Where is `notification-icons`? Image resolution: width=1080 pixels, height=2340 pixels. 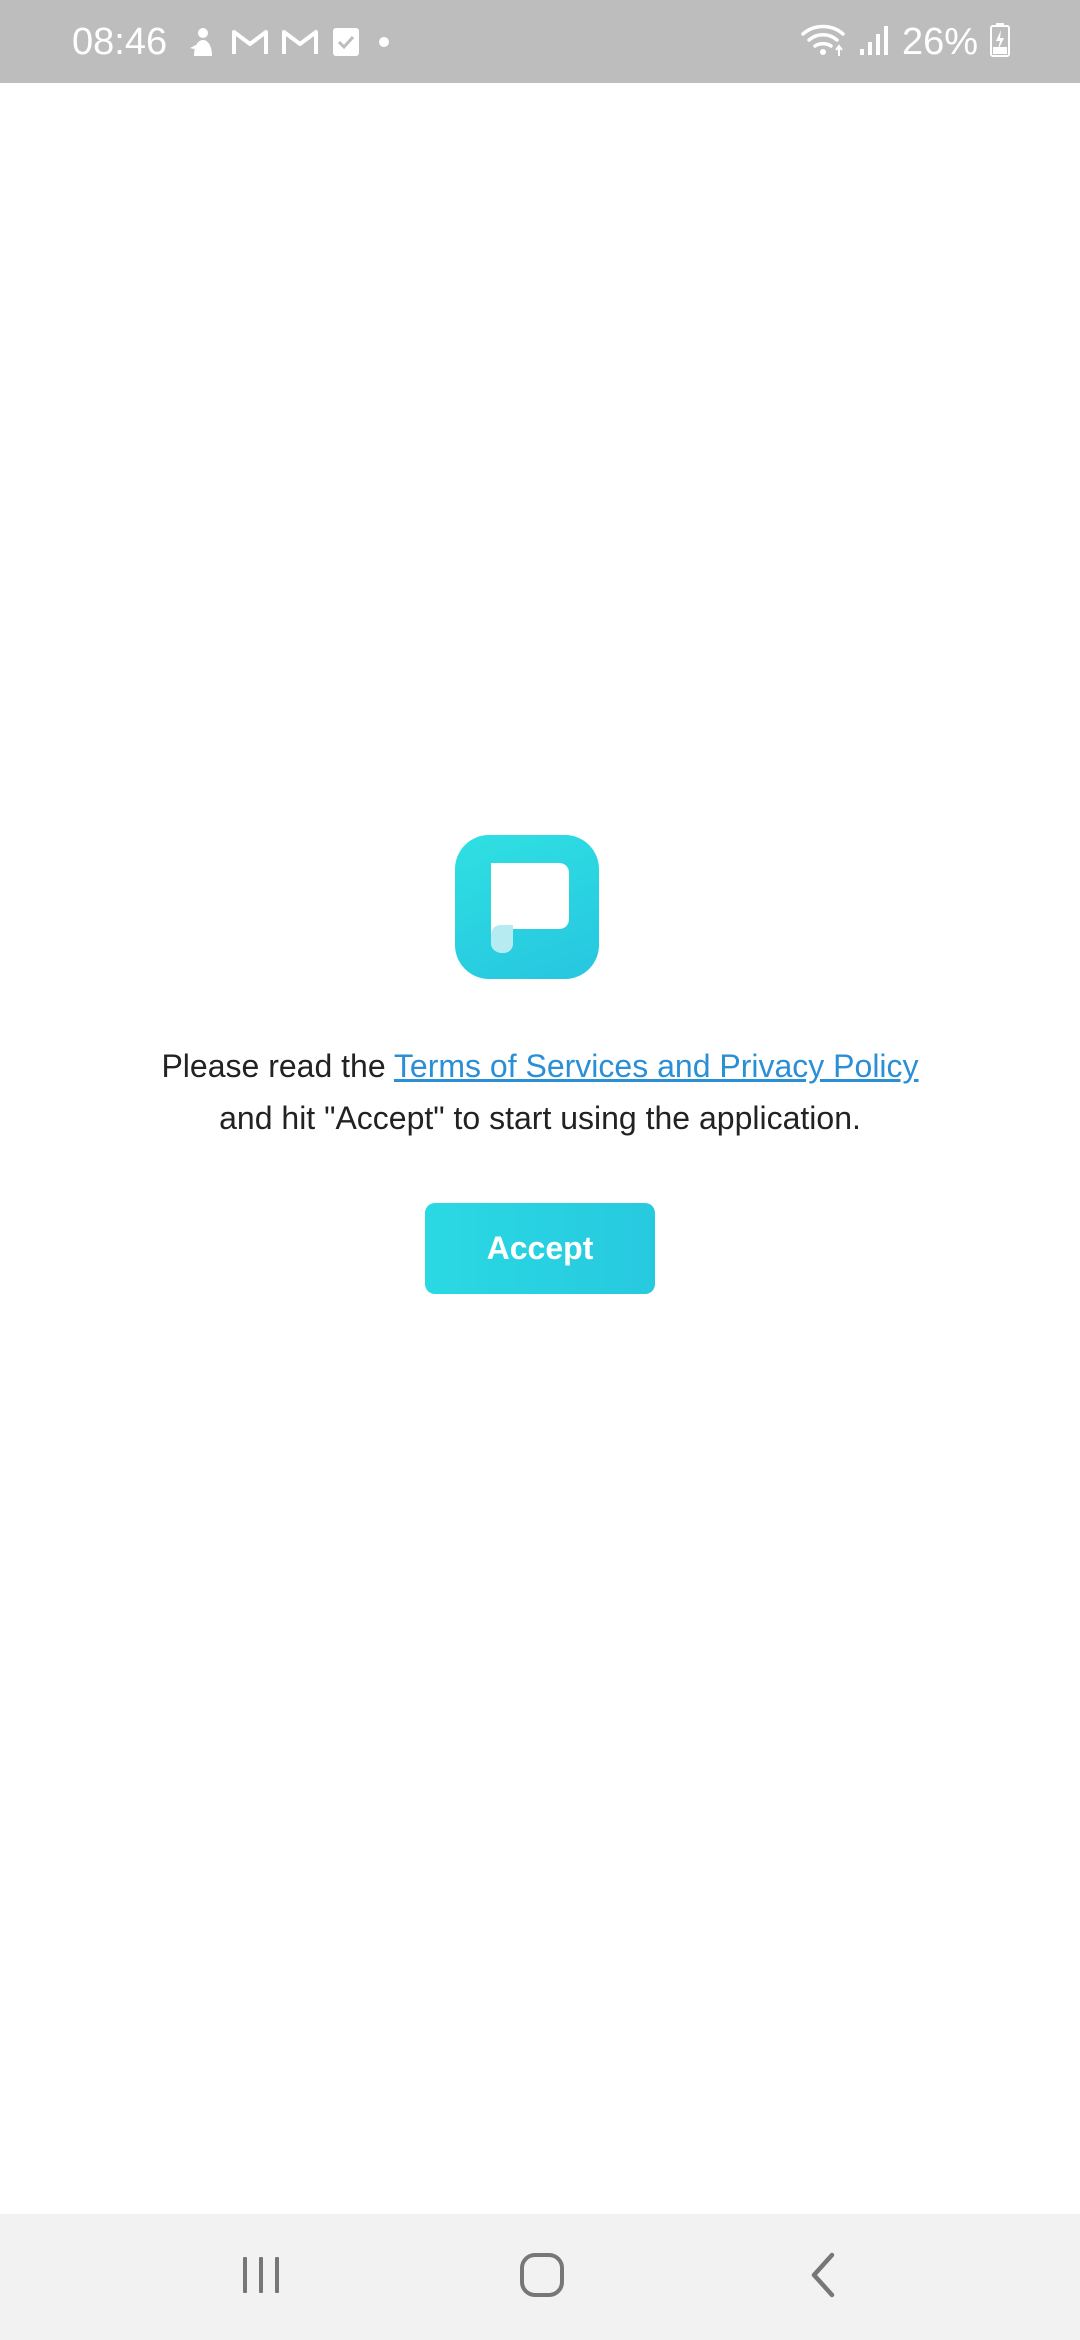
notification-icons is located at coordinates (290, 42).